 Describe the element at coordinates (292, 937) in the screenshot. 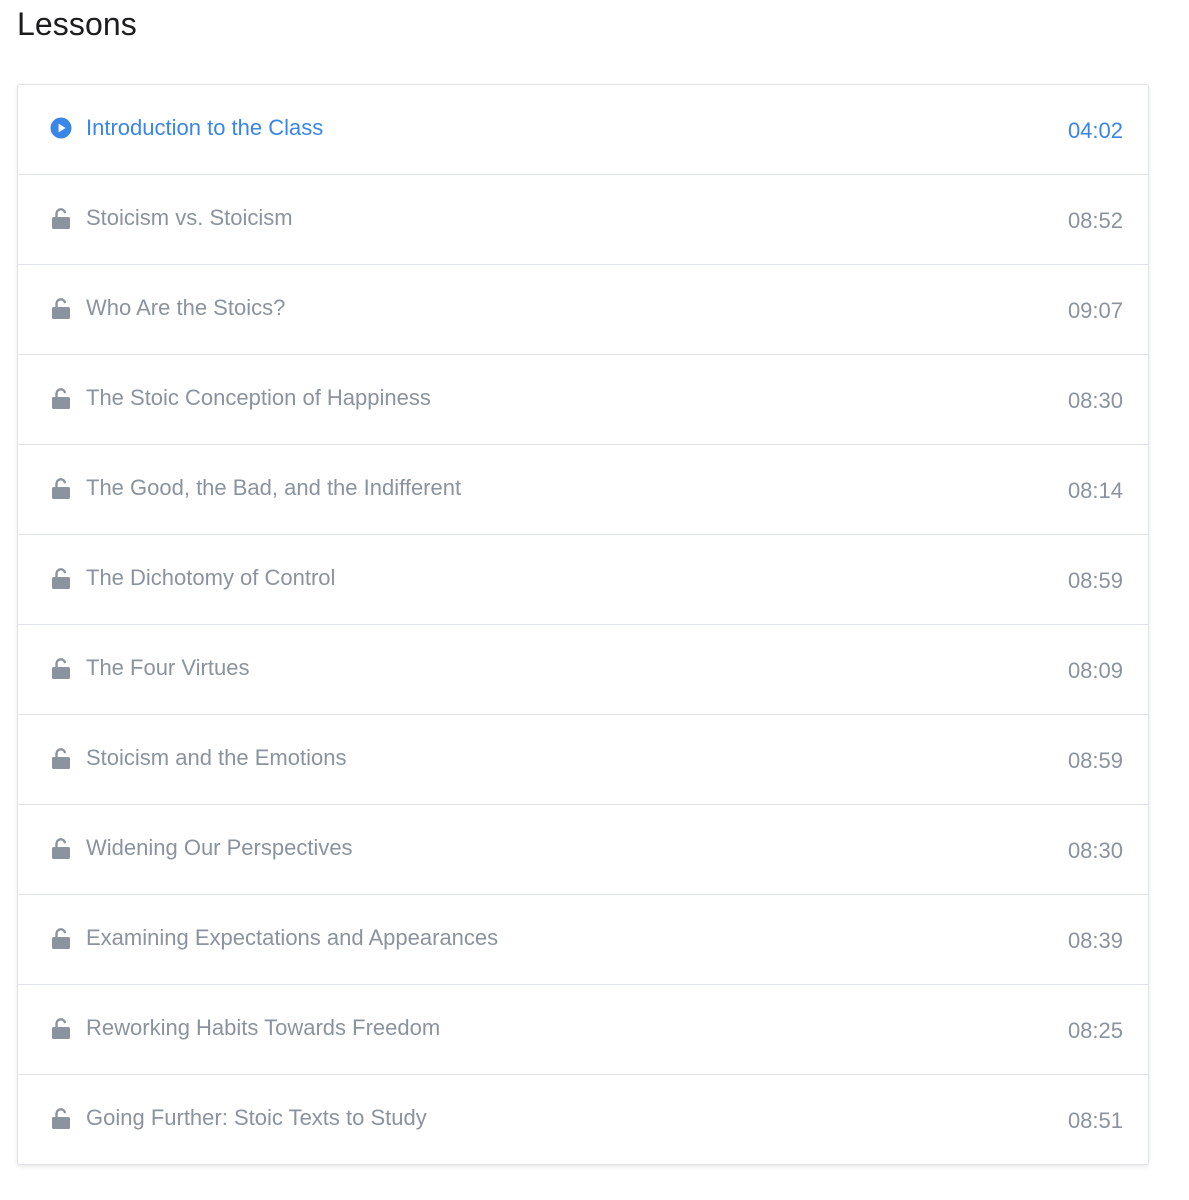

I see `lesson-title: Examining Expectations and Appearances` at that location.